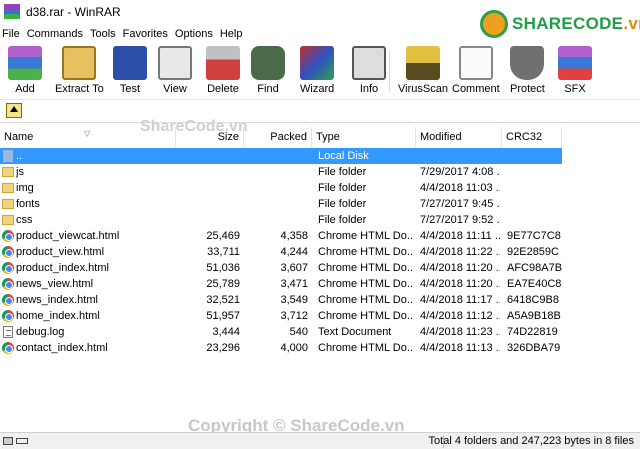 The image size is (640, 449). I want to click on column-modified: Modified, so click(459, 137).